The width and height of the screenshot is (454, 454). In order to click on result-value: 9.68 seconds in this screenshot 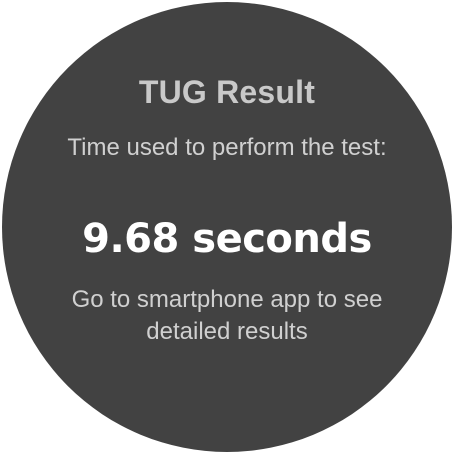, I will do `click(227, 239)`.